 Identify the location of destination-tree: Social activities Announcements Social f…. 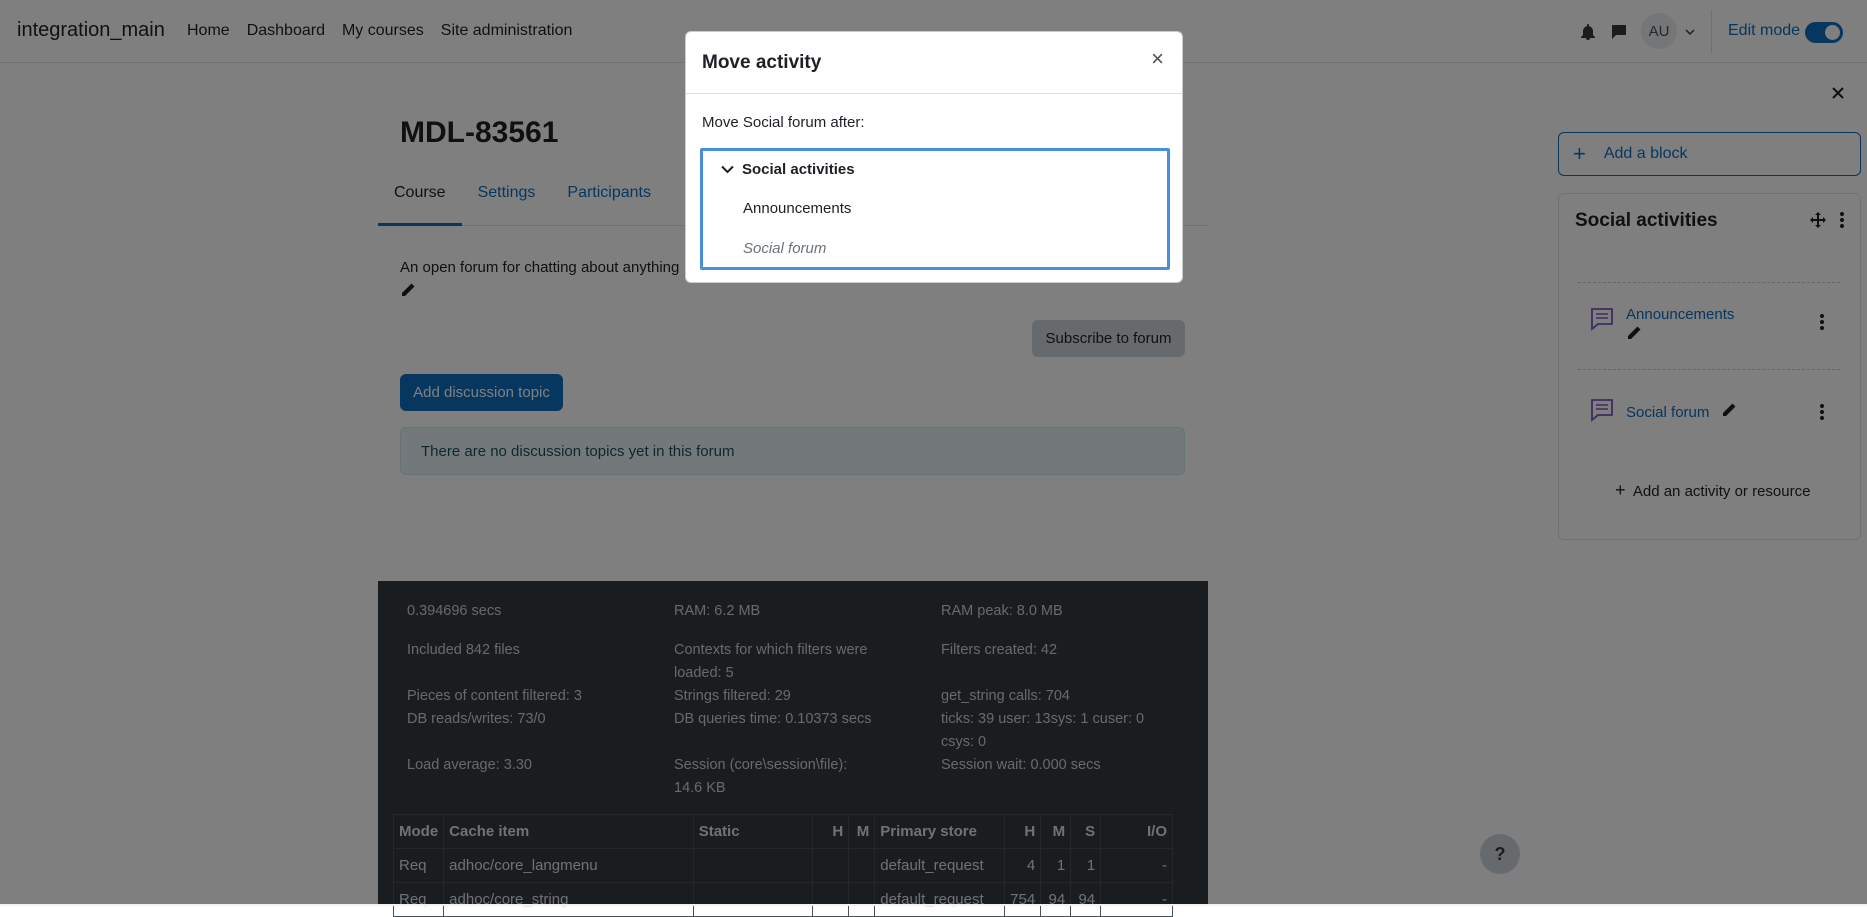
(935, 209).